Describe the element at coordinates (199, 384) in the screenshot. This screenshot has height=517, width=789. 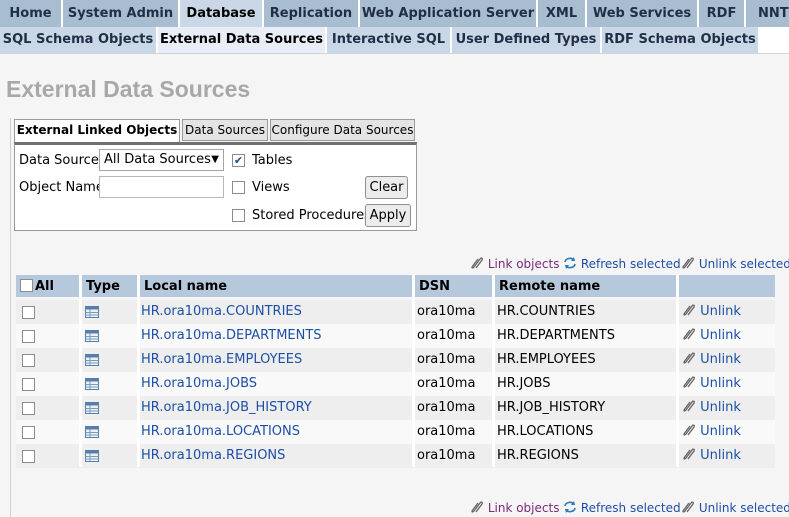
I see `local-name-link: HR.ora10ma.JOBS` at that location.